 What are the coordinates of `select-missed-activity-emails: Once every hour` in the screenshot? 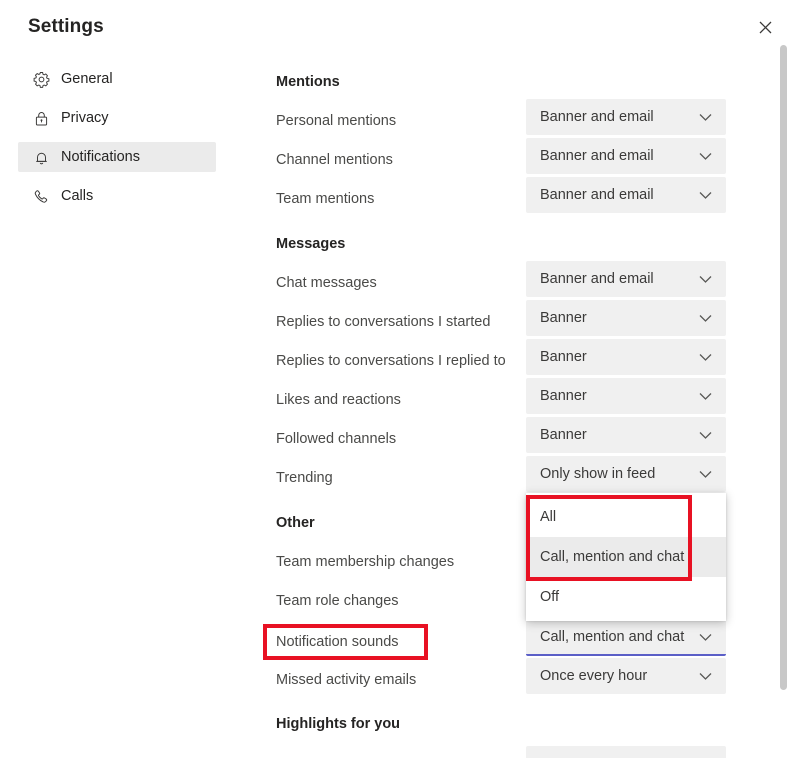 It's located at (626, 676).